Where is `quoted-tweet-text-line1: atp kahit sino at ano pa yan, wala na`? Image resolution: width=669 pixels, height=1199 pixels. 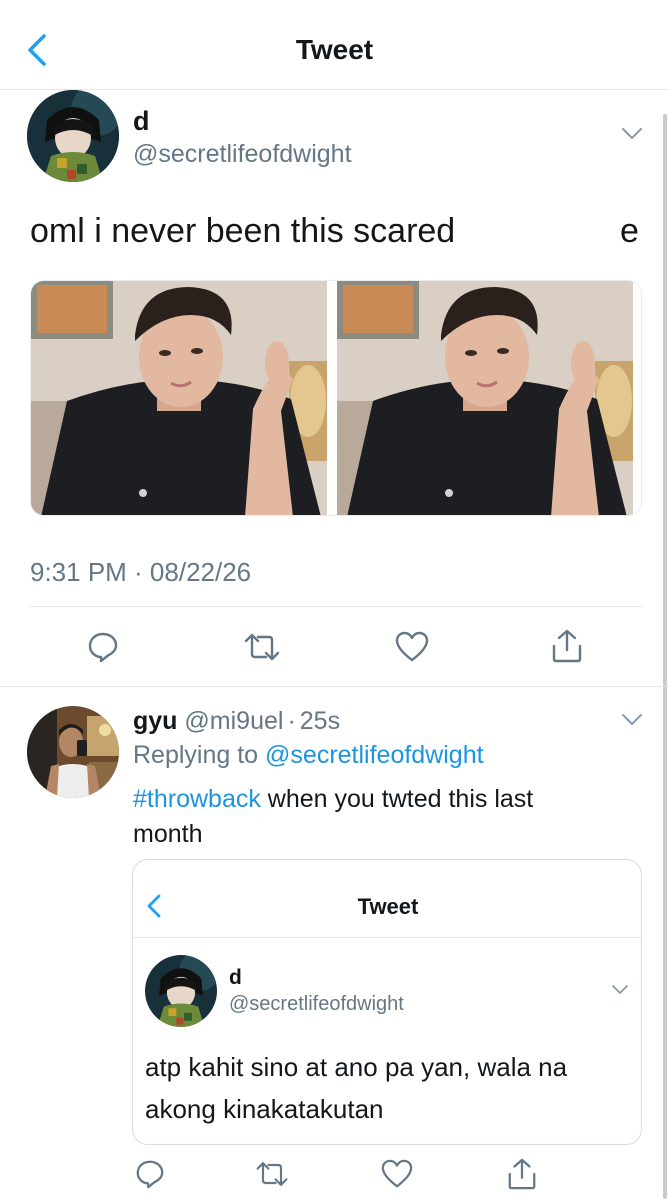 quoted-tweet-text-line1: atp kahit sino at ano pa yan, wala na is located at coordinates (356, 1067).